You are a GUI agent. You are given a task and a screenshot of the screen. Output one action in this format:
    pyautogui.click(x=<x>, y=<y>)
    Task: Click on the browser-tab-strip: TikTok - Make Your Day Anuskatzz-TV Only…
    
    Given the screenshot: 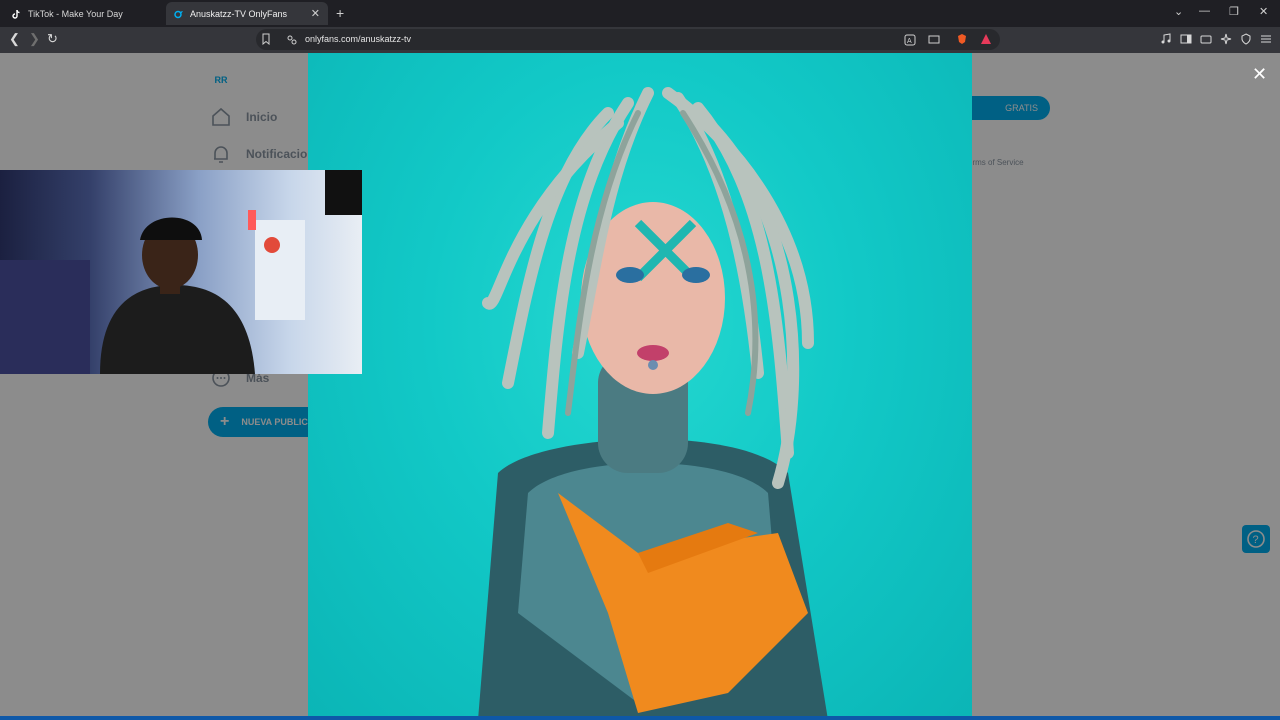 What is the action you would take?
    pyautogui.click(x=640, y=13)
    